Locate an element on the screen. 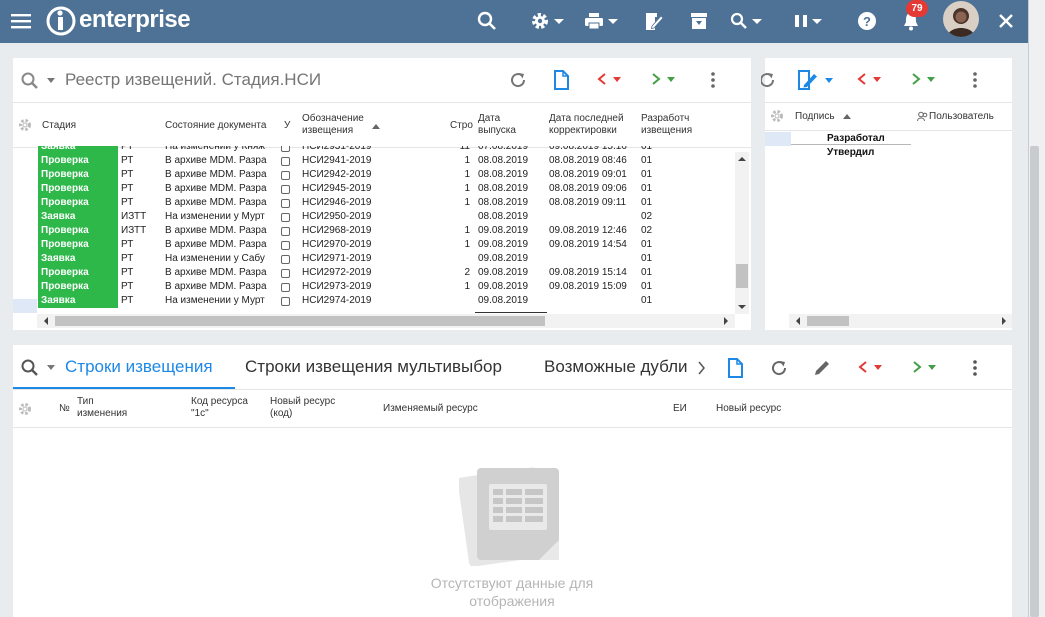  edit-signature-button is located at coordinates (815, 80).